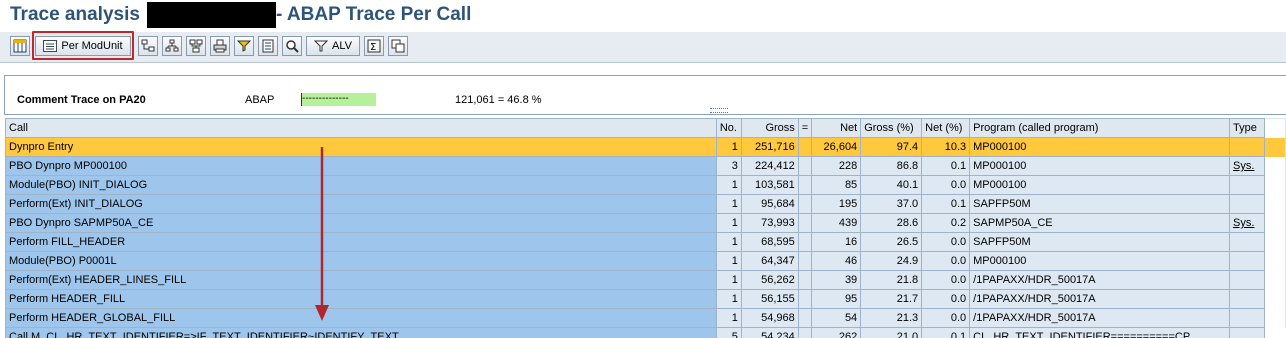  I want to click on filter-list-button, so click(244, 46).